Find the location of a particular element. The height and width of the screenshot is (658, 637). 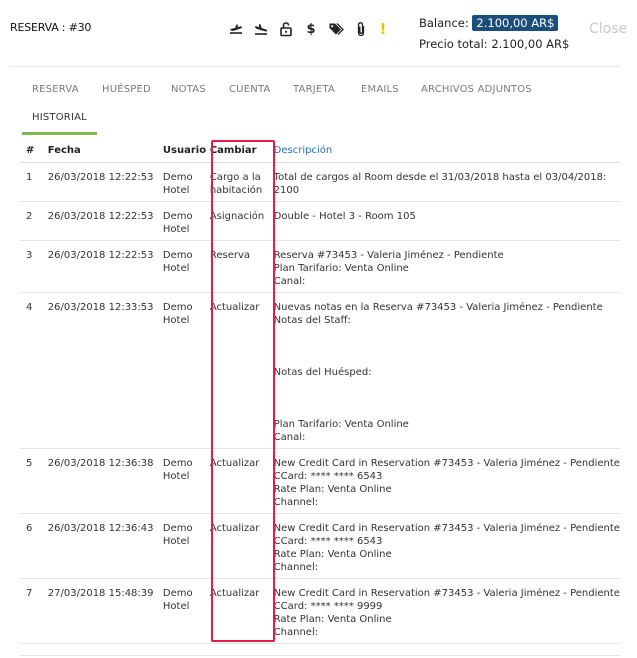

tabs-divider is located at coordinates (315, 66).